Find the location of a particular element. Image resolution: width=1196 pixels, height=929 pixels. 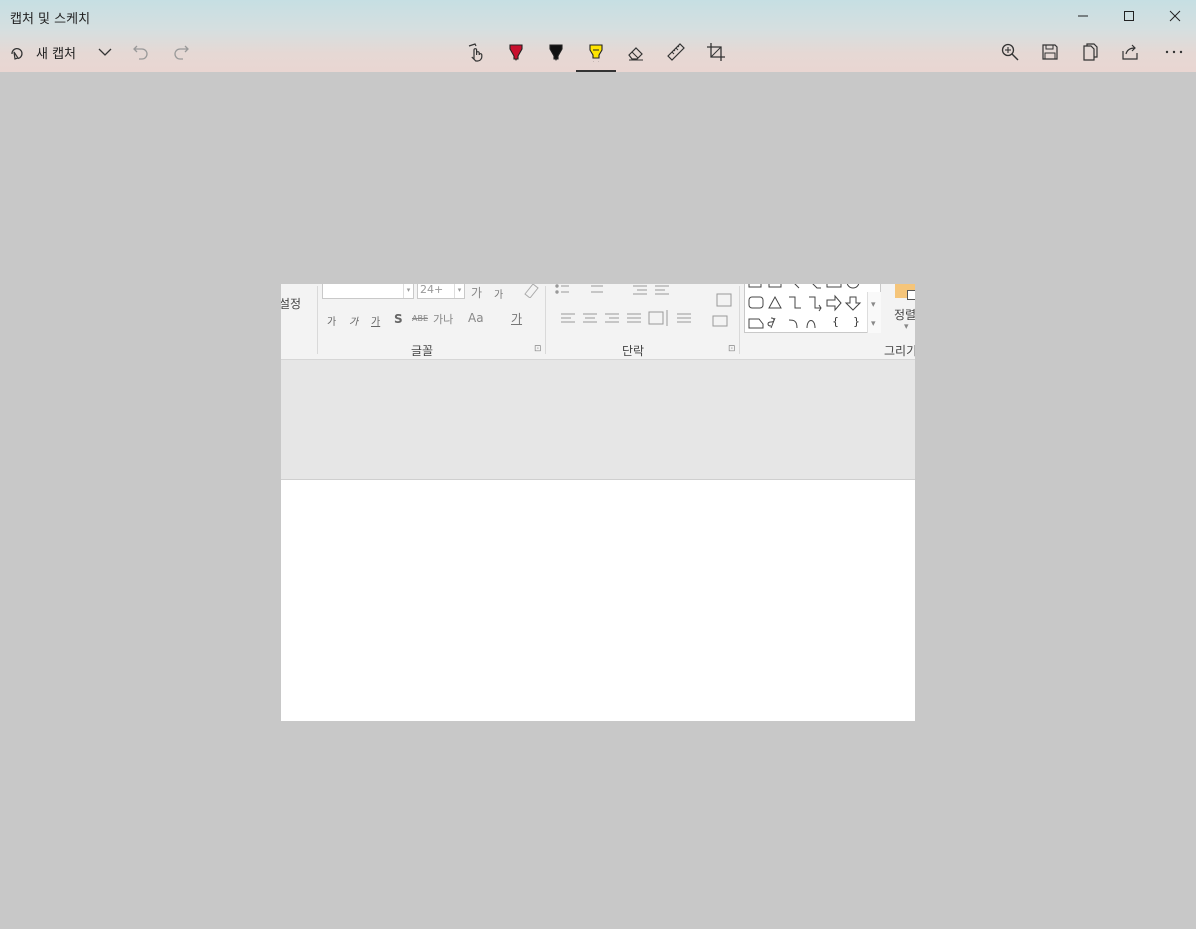

window-title: 캡처 및 스케치 is located at coordinates (50, 19).